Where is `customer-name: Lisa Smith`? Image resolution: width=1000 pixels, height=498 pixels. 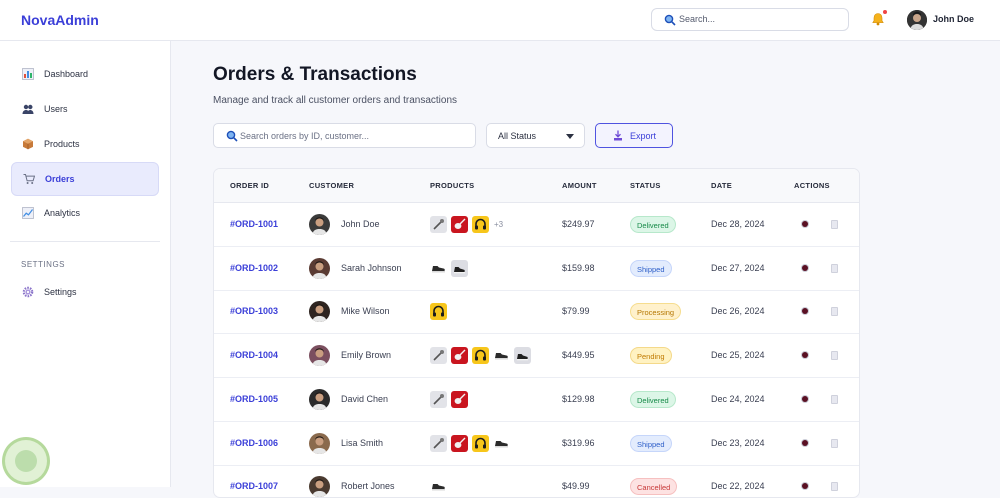 customer-name: Lisa Smith is located at coordinates (362, 442).